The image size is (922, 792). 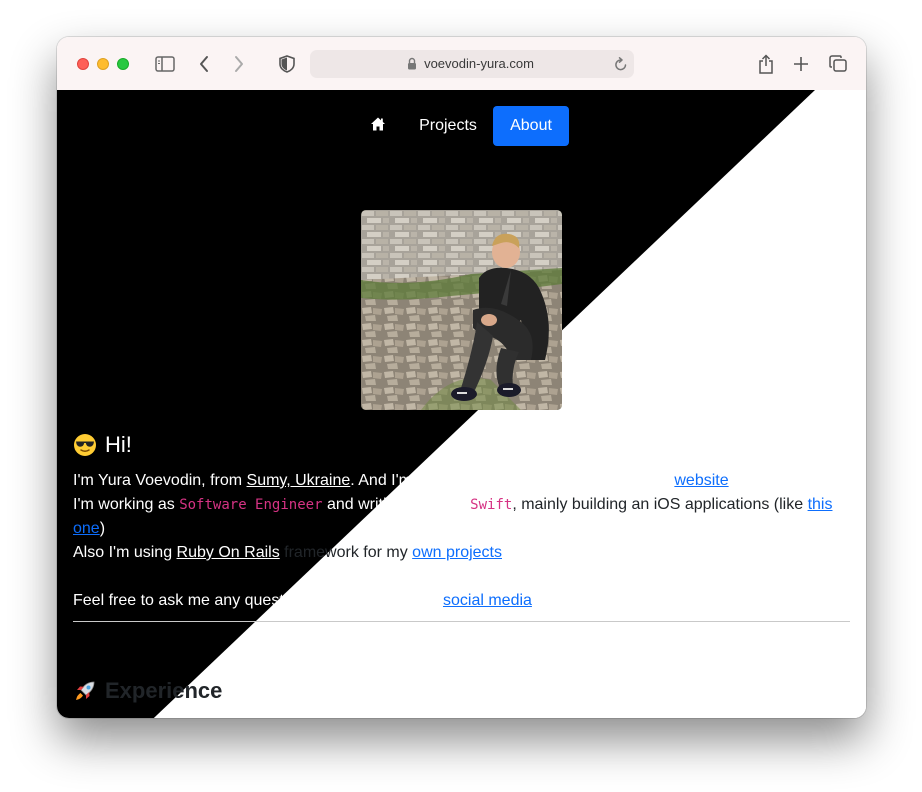 I want to click on rocket-emoji-icon, so click(x=85, y=690).